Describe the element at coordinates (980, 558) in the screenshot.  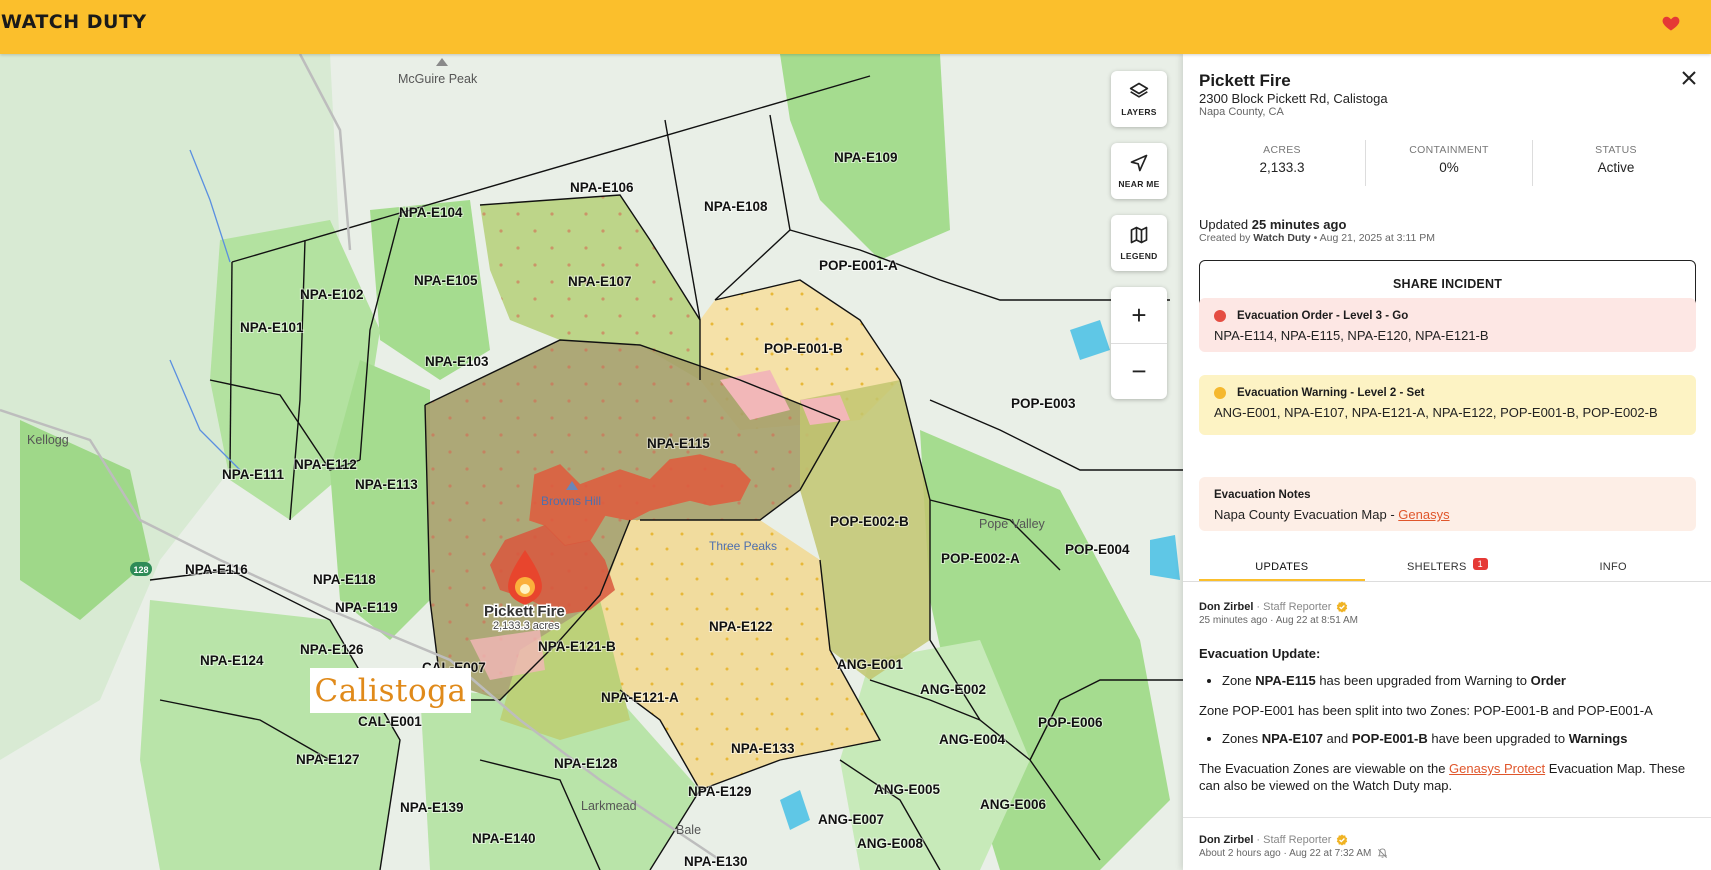
I see `zone-label: POP-E002-A` at that location.